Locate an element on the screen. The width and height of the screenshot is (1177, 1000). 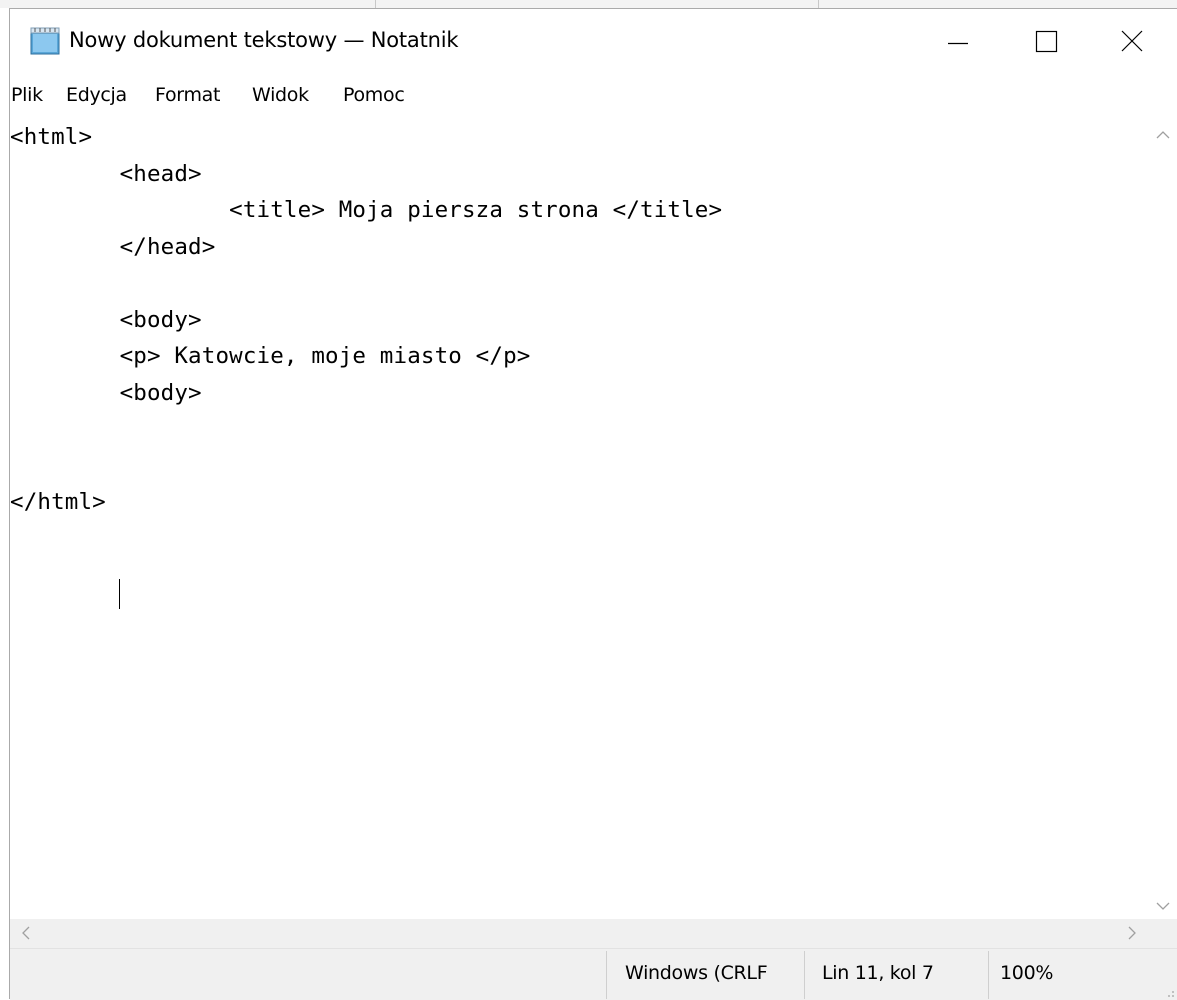
close-button is located at coordinates (1132, 42).